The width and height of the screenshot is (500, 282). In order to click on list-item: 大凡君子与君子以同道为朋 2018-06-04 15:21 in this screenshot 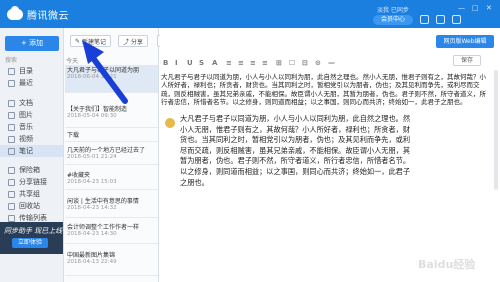, I will do `click(111, 79)`.